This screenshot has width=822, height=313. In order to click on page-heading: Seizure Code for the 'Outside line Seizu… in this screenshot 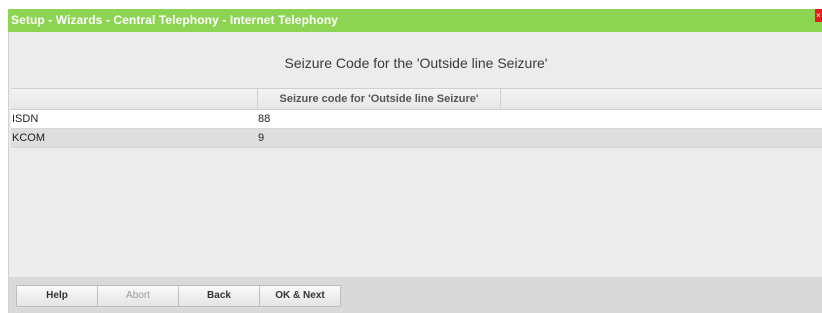, I will do `click(416, 63)`.